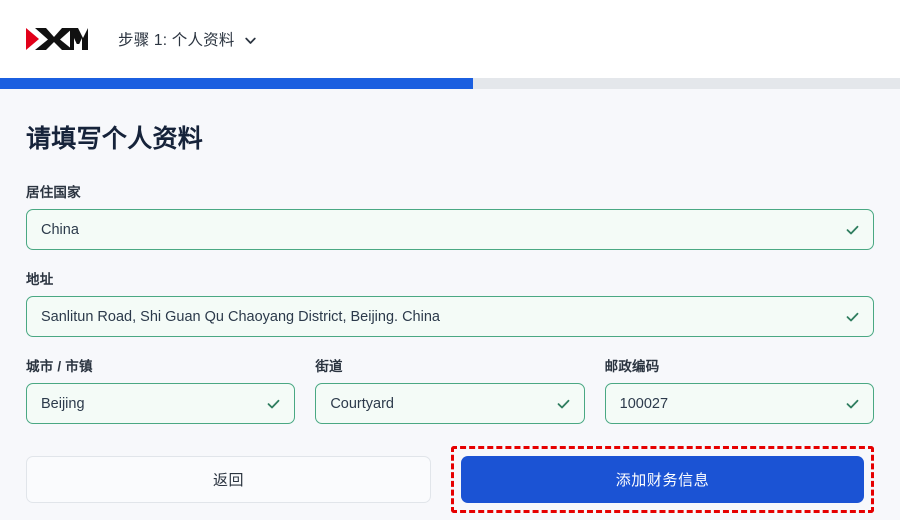 This screenshot has height=520, width=900. I want to click on field-postal-code: 邮政编码 100027, so click(739, 389).